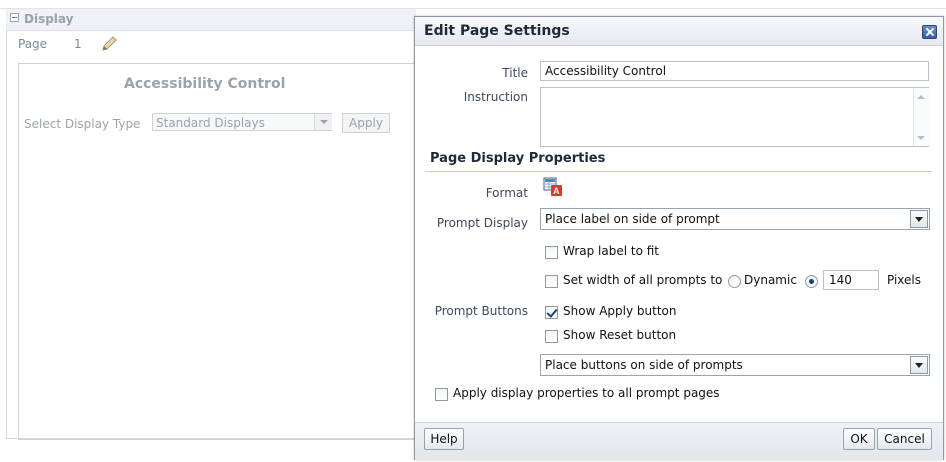 This screenshot has height=462, width=946. Describe the element at coordinates (14, 17) in the screenshot. I see `collapse-icon` at that location.